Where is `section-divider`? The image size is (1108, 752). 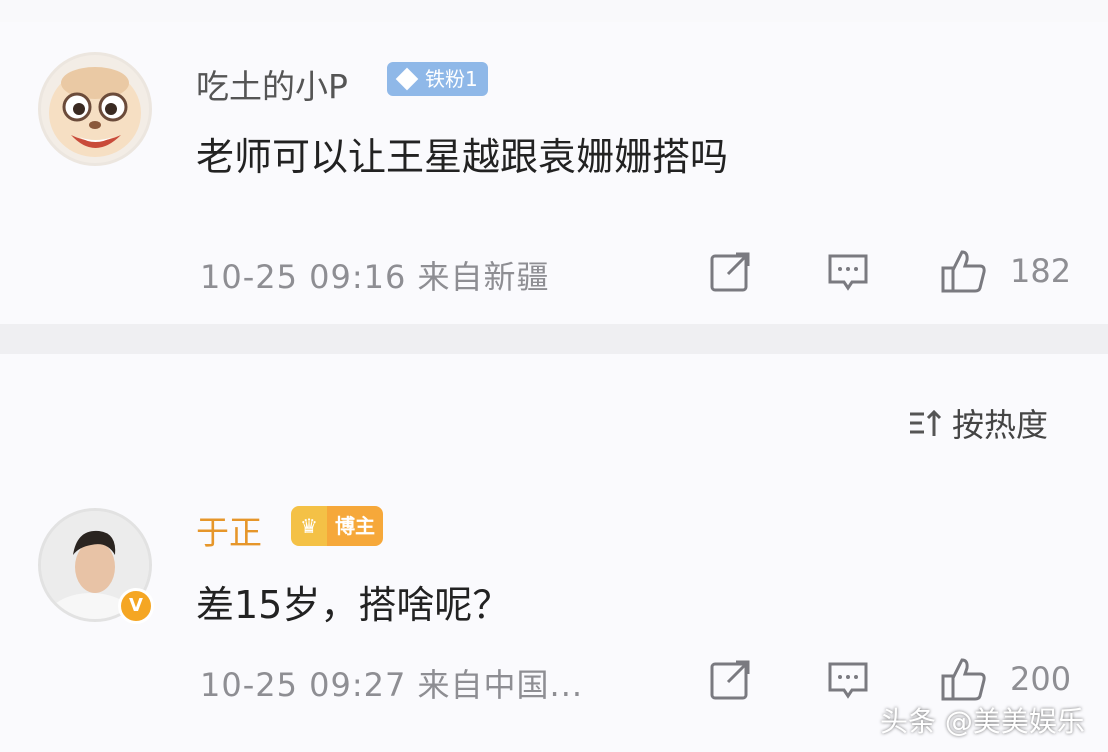
section-divider is located at coordinates (554, 339).